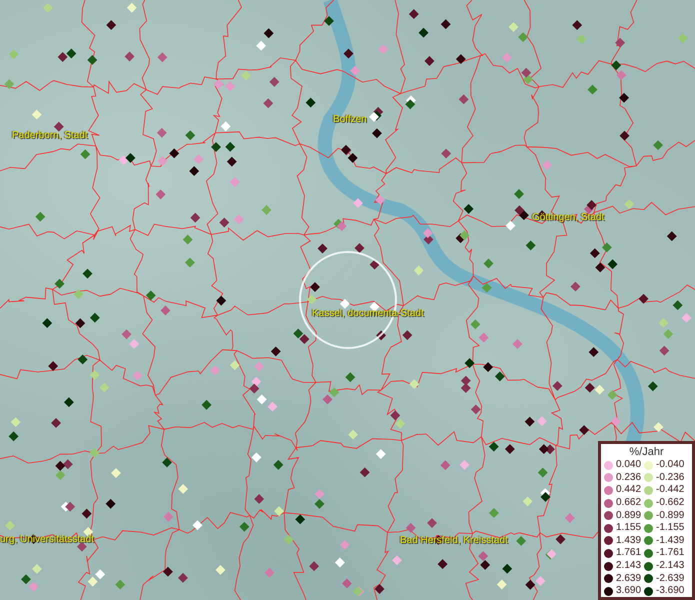 The width and height of the screenshot is (695, 600). I want to click on legend-label: -0.662, so click(670, 503).